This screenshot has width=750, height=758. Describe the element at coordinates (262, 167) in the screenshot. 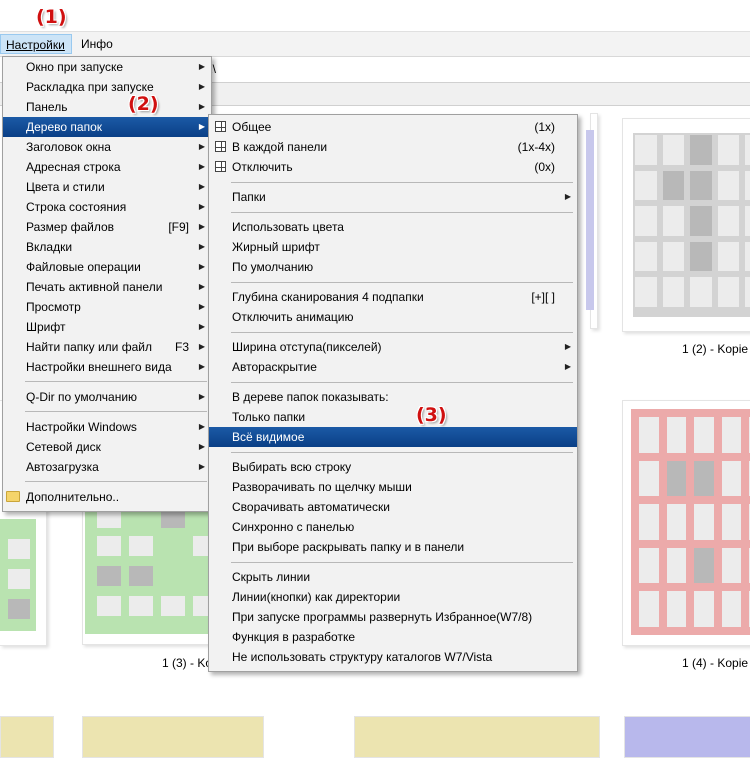

I see `menu-item-label: Отключить` at that location.